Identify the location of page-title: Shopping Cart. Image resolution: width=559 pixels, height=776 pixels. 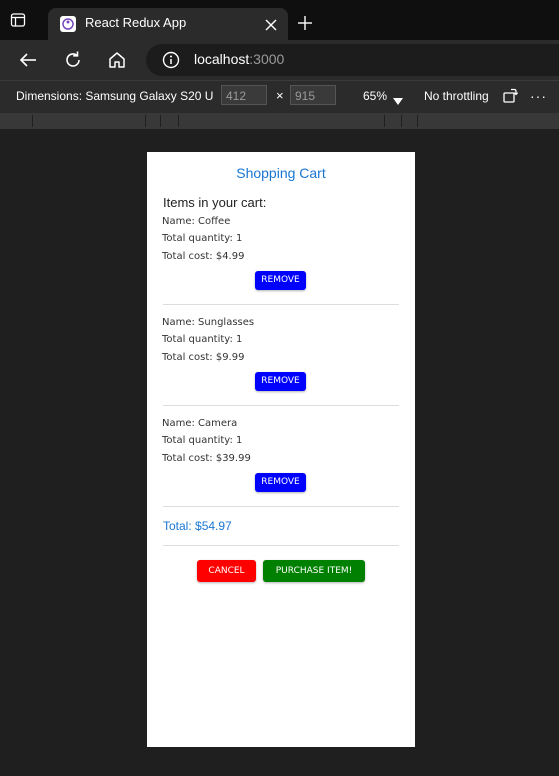
(281, 173).